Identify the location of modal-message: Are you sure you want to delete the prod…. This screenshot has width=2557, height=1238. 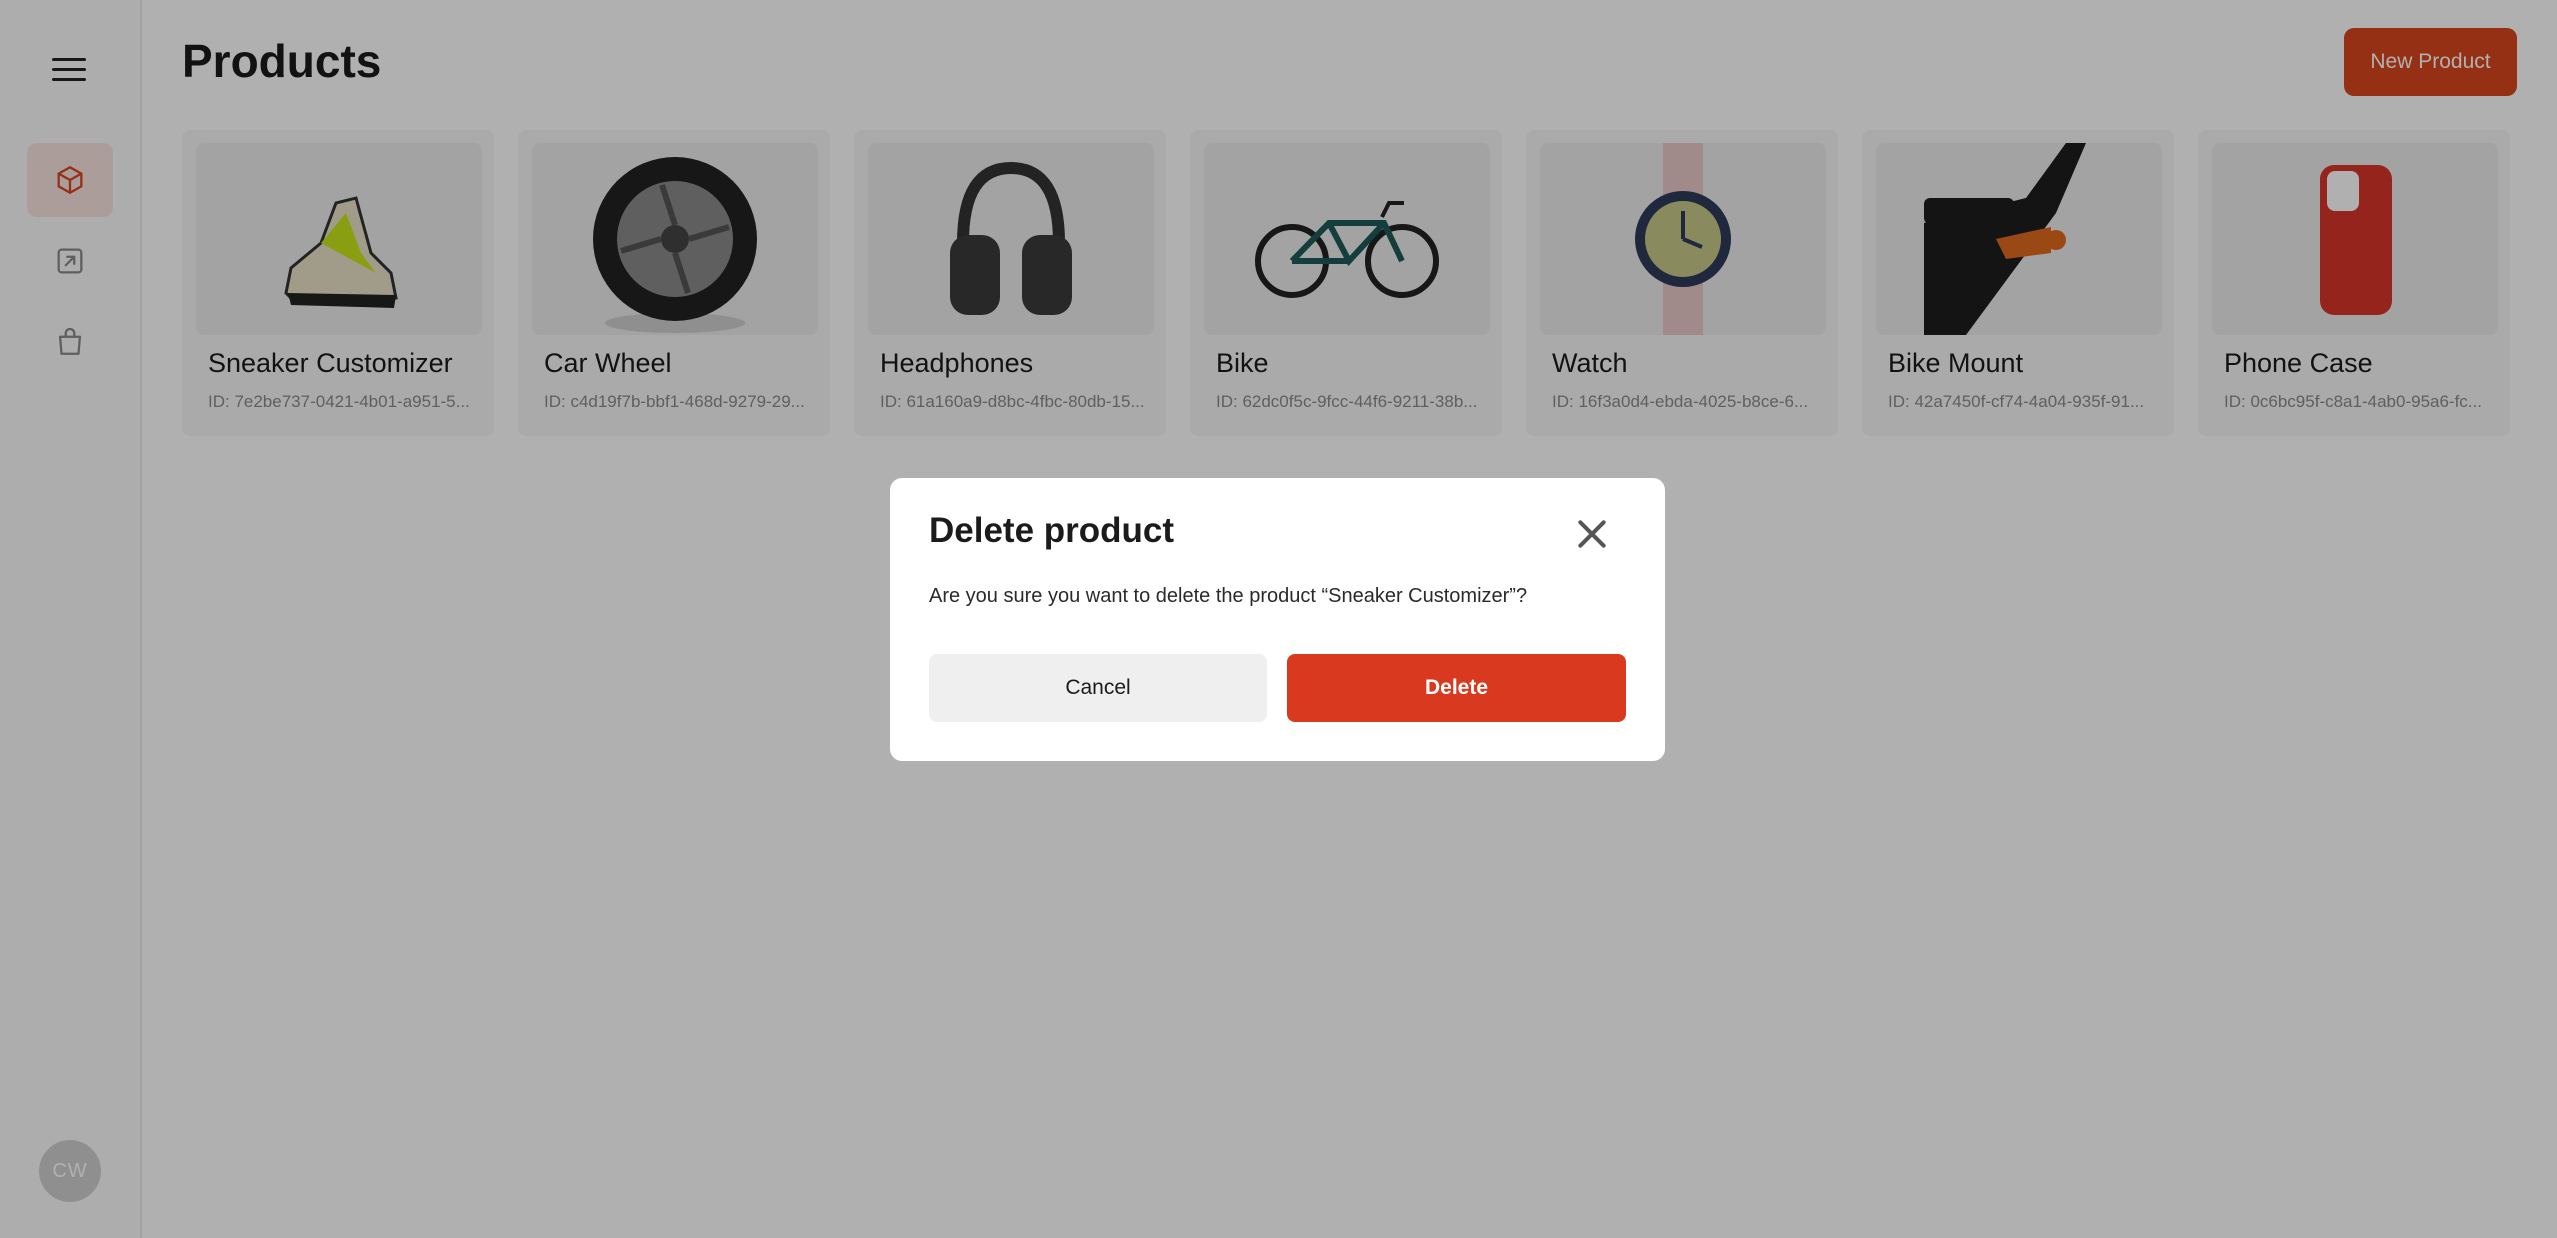
(1228, 596).